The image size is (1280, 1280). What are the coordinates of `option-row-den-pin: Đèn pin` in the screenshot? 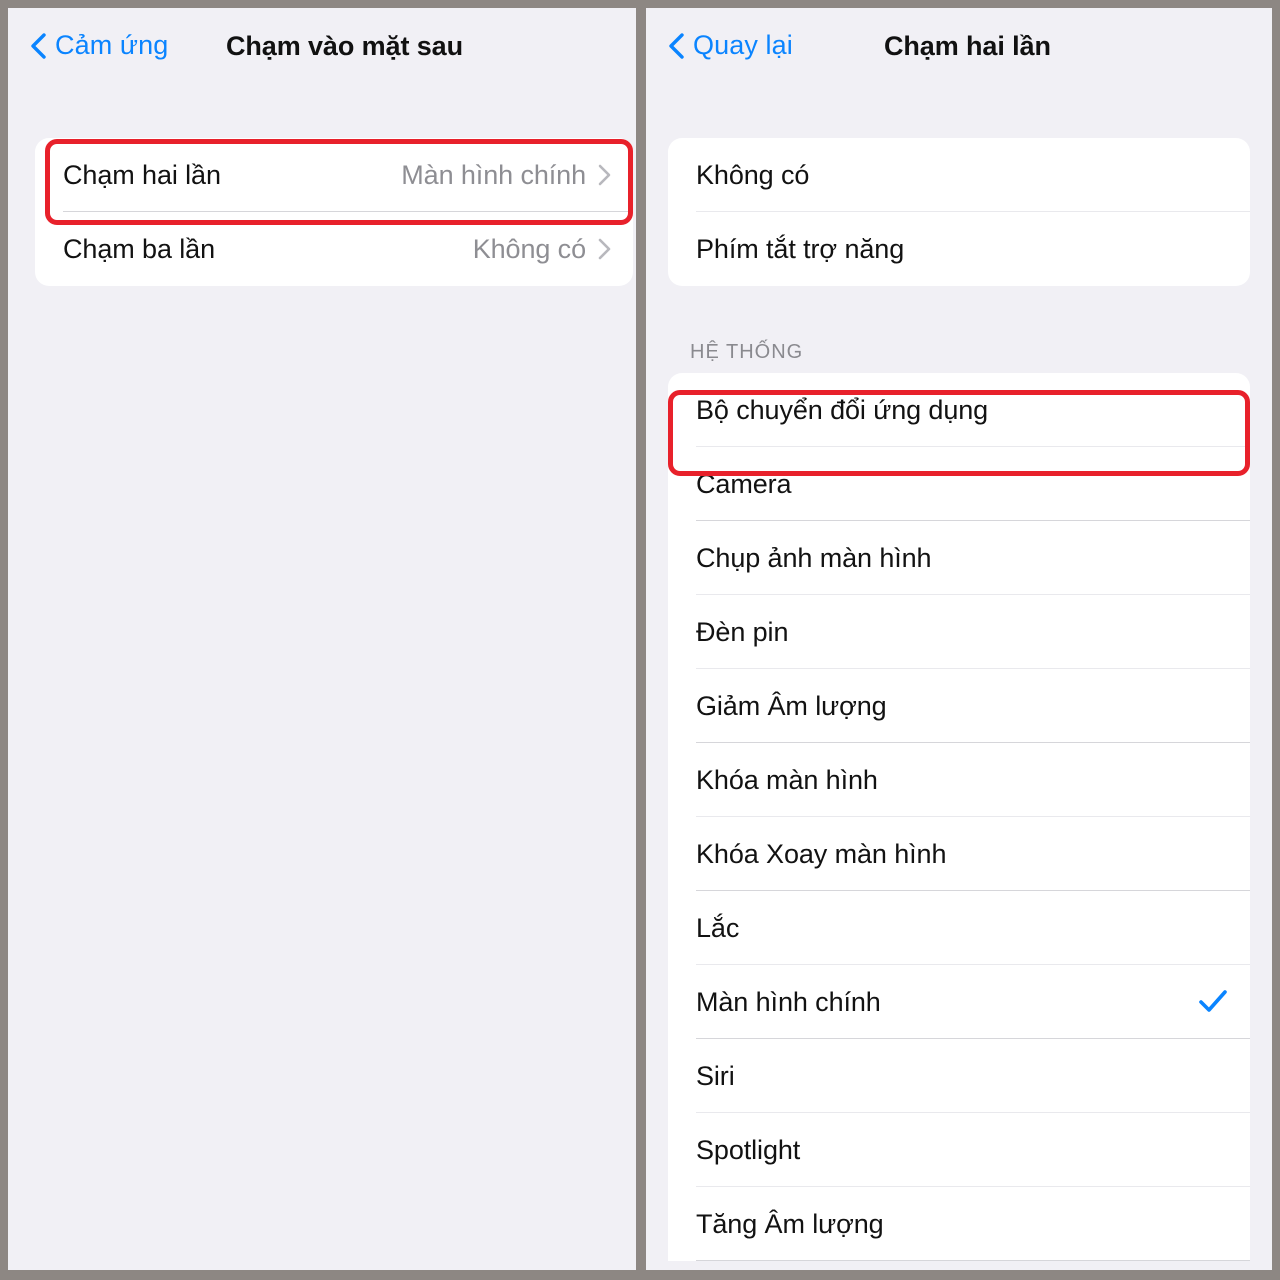 It's located at (959, 632).